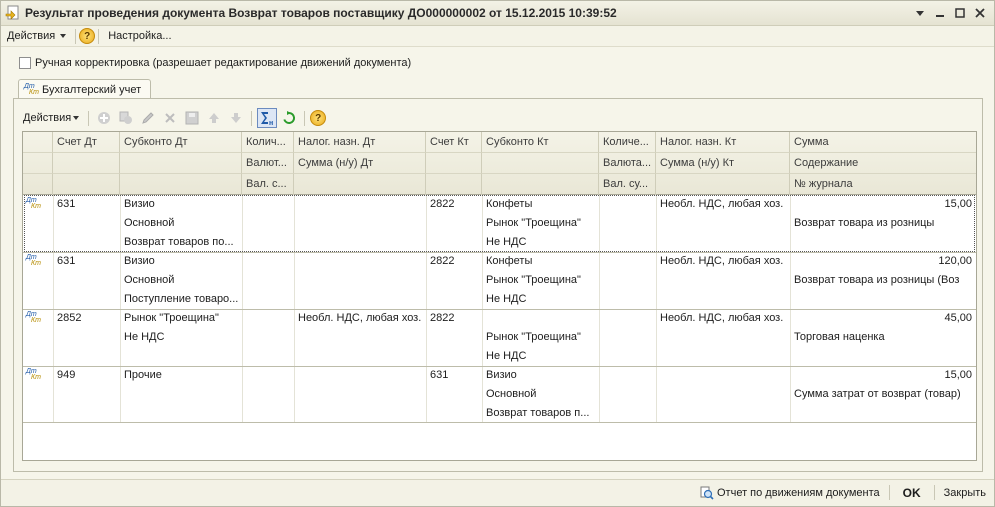  What do you see at coordinates (883, 318) in the screenshot?
I see `cell-amount: 45,00` at bounding box center [883, 318].